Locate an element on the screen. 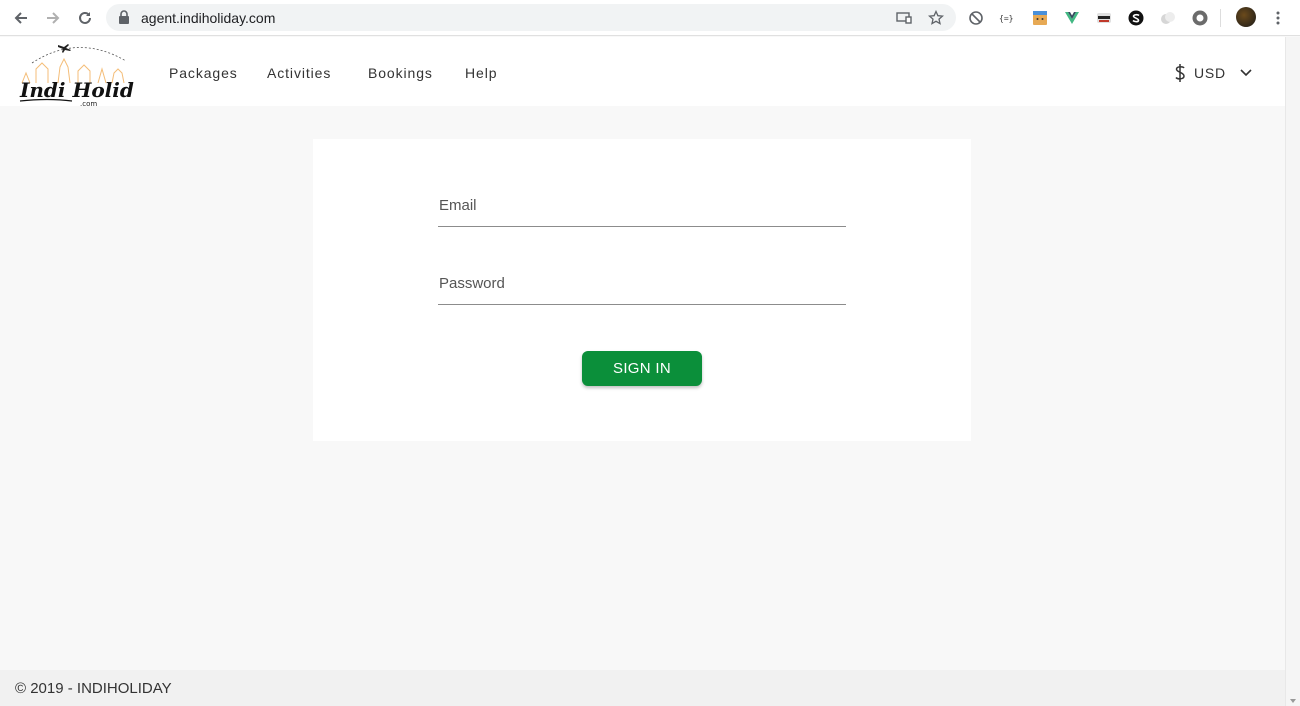 This screenshot has height=706, width=1300. arrow-left-icon is located at coordinates (20, 18).